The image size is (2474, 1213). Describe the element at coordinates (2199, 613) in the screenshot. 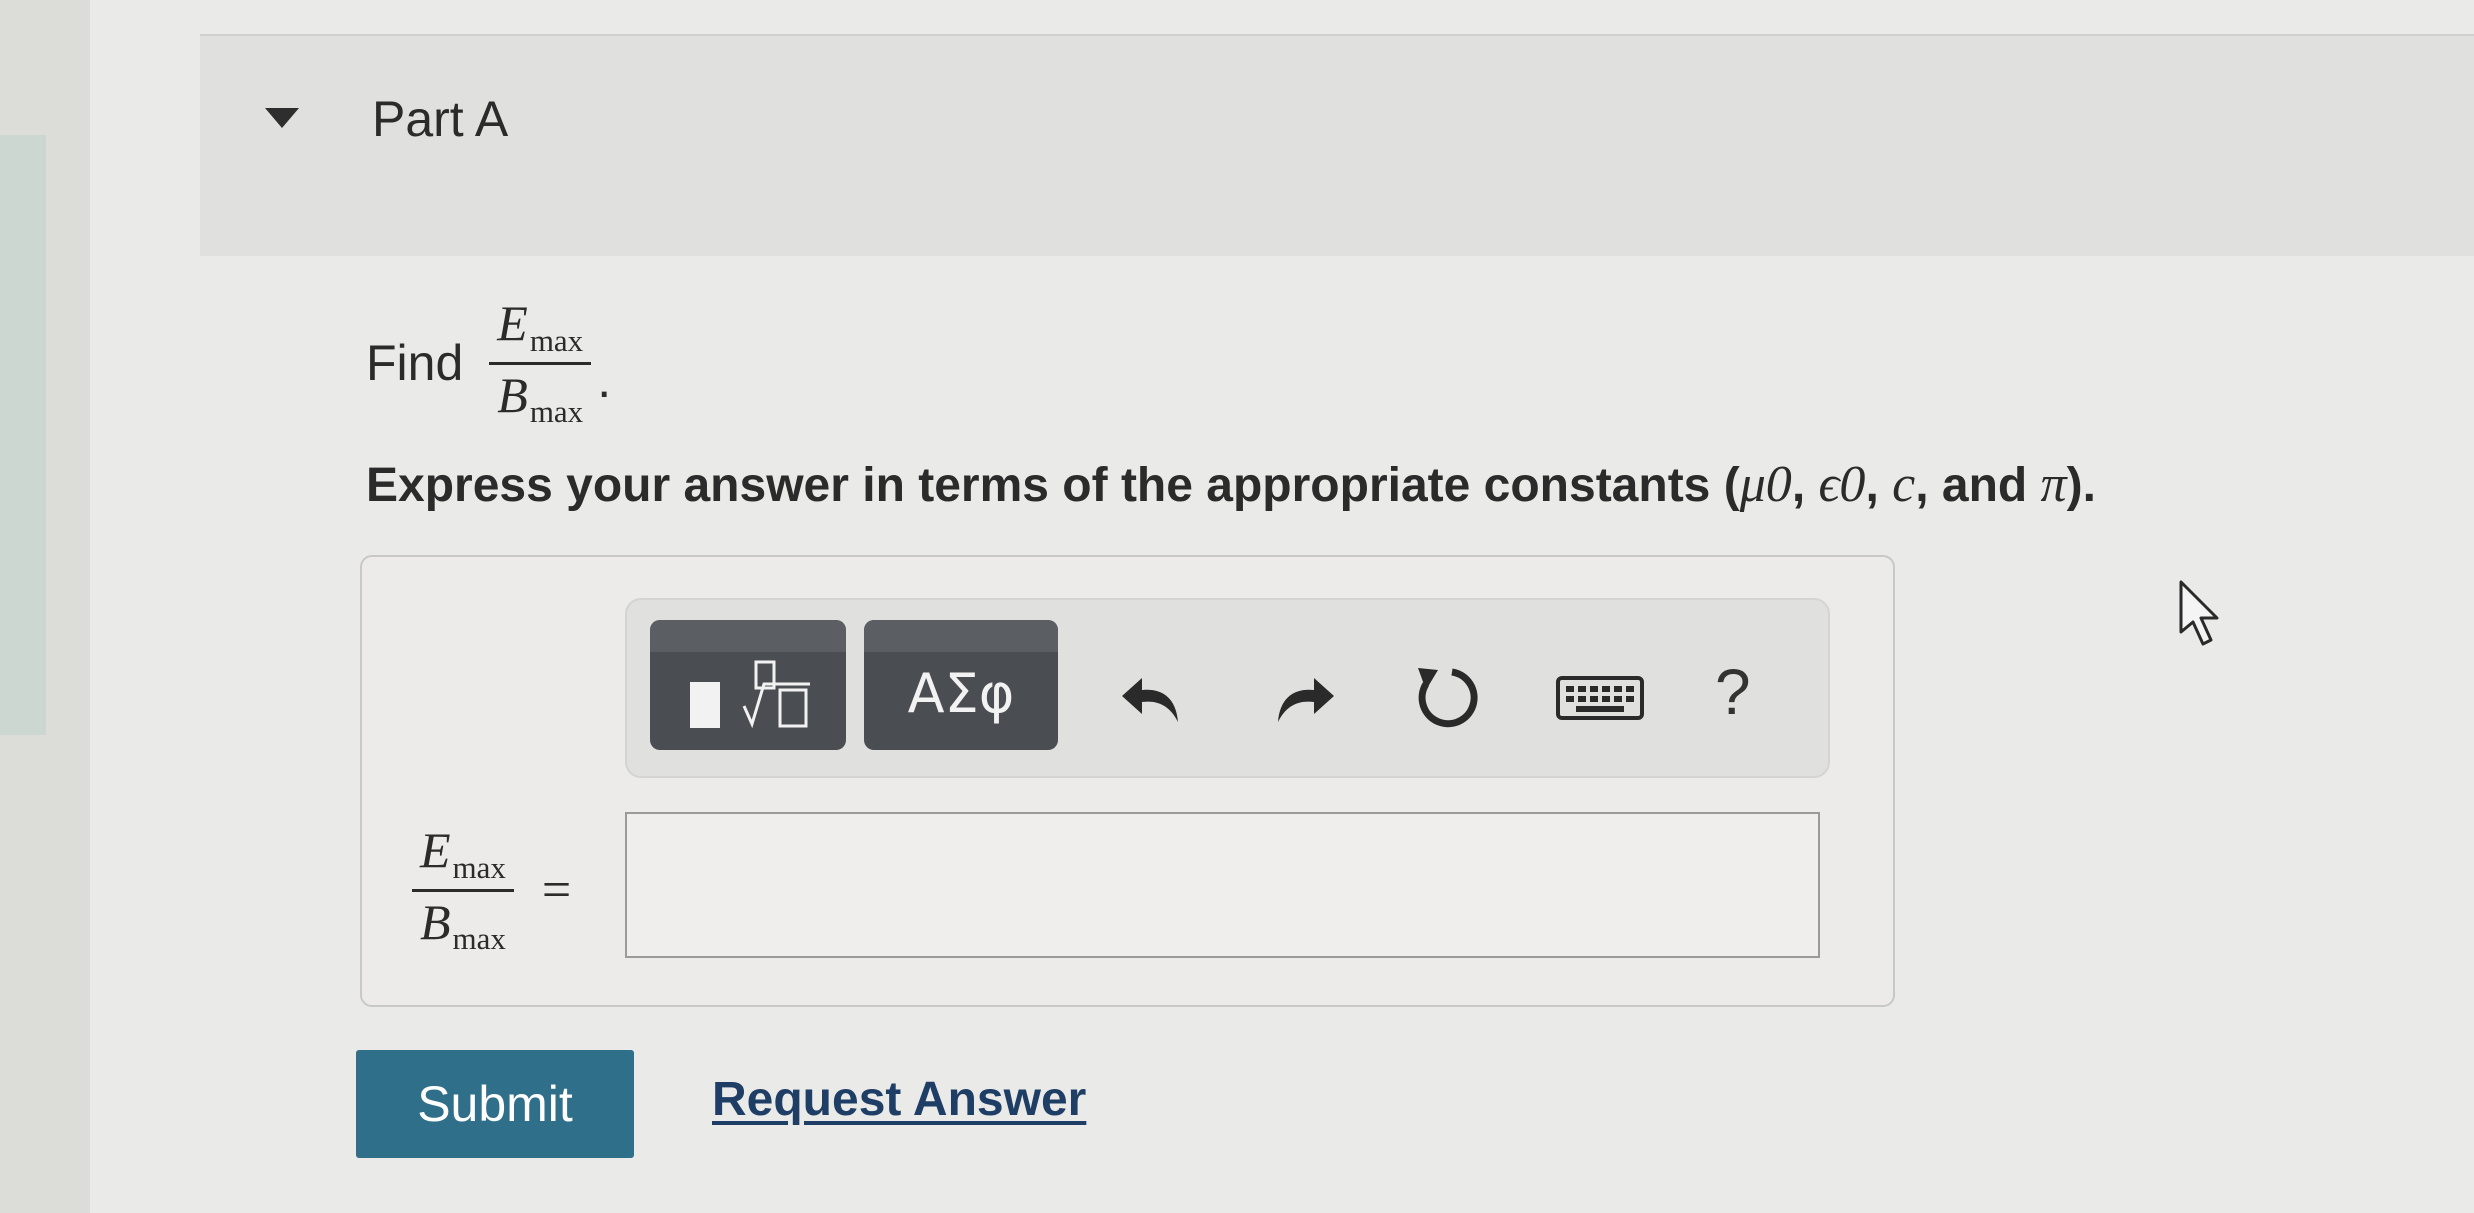

I see `mouse-cursor-icon` at that location.